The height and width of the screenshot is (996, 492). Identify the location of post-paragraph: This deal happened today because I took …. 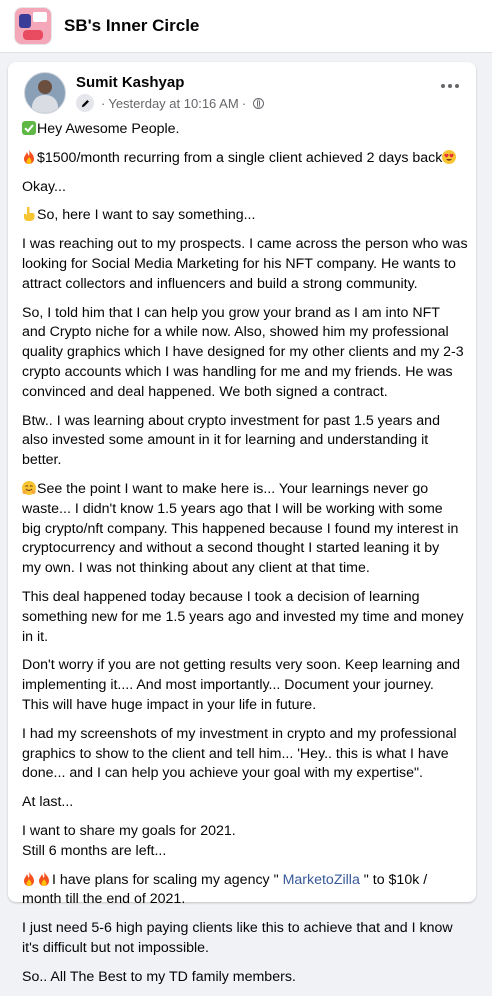
(243, 616).